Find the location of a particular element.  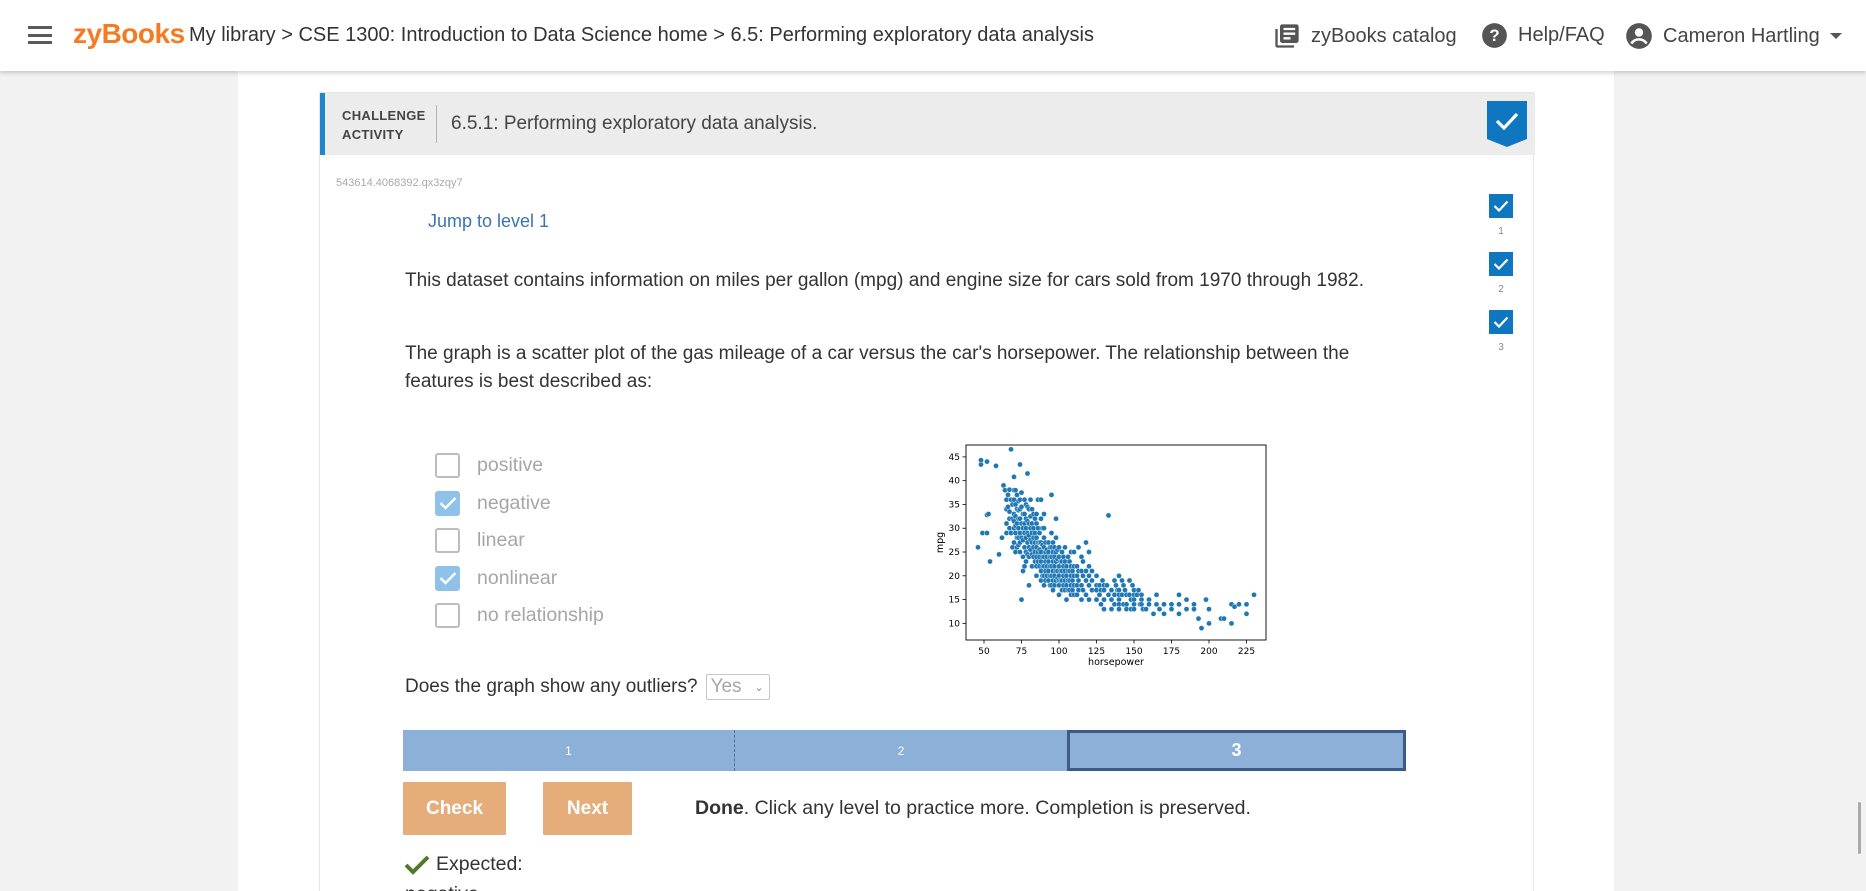

option-no-relationship: no relationship is located at coordinates (519, 615).